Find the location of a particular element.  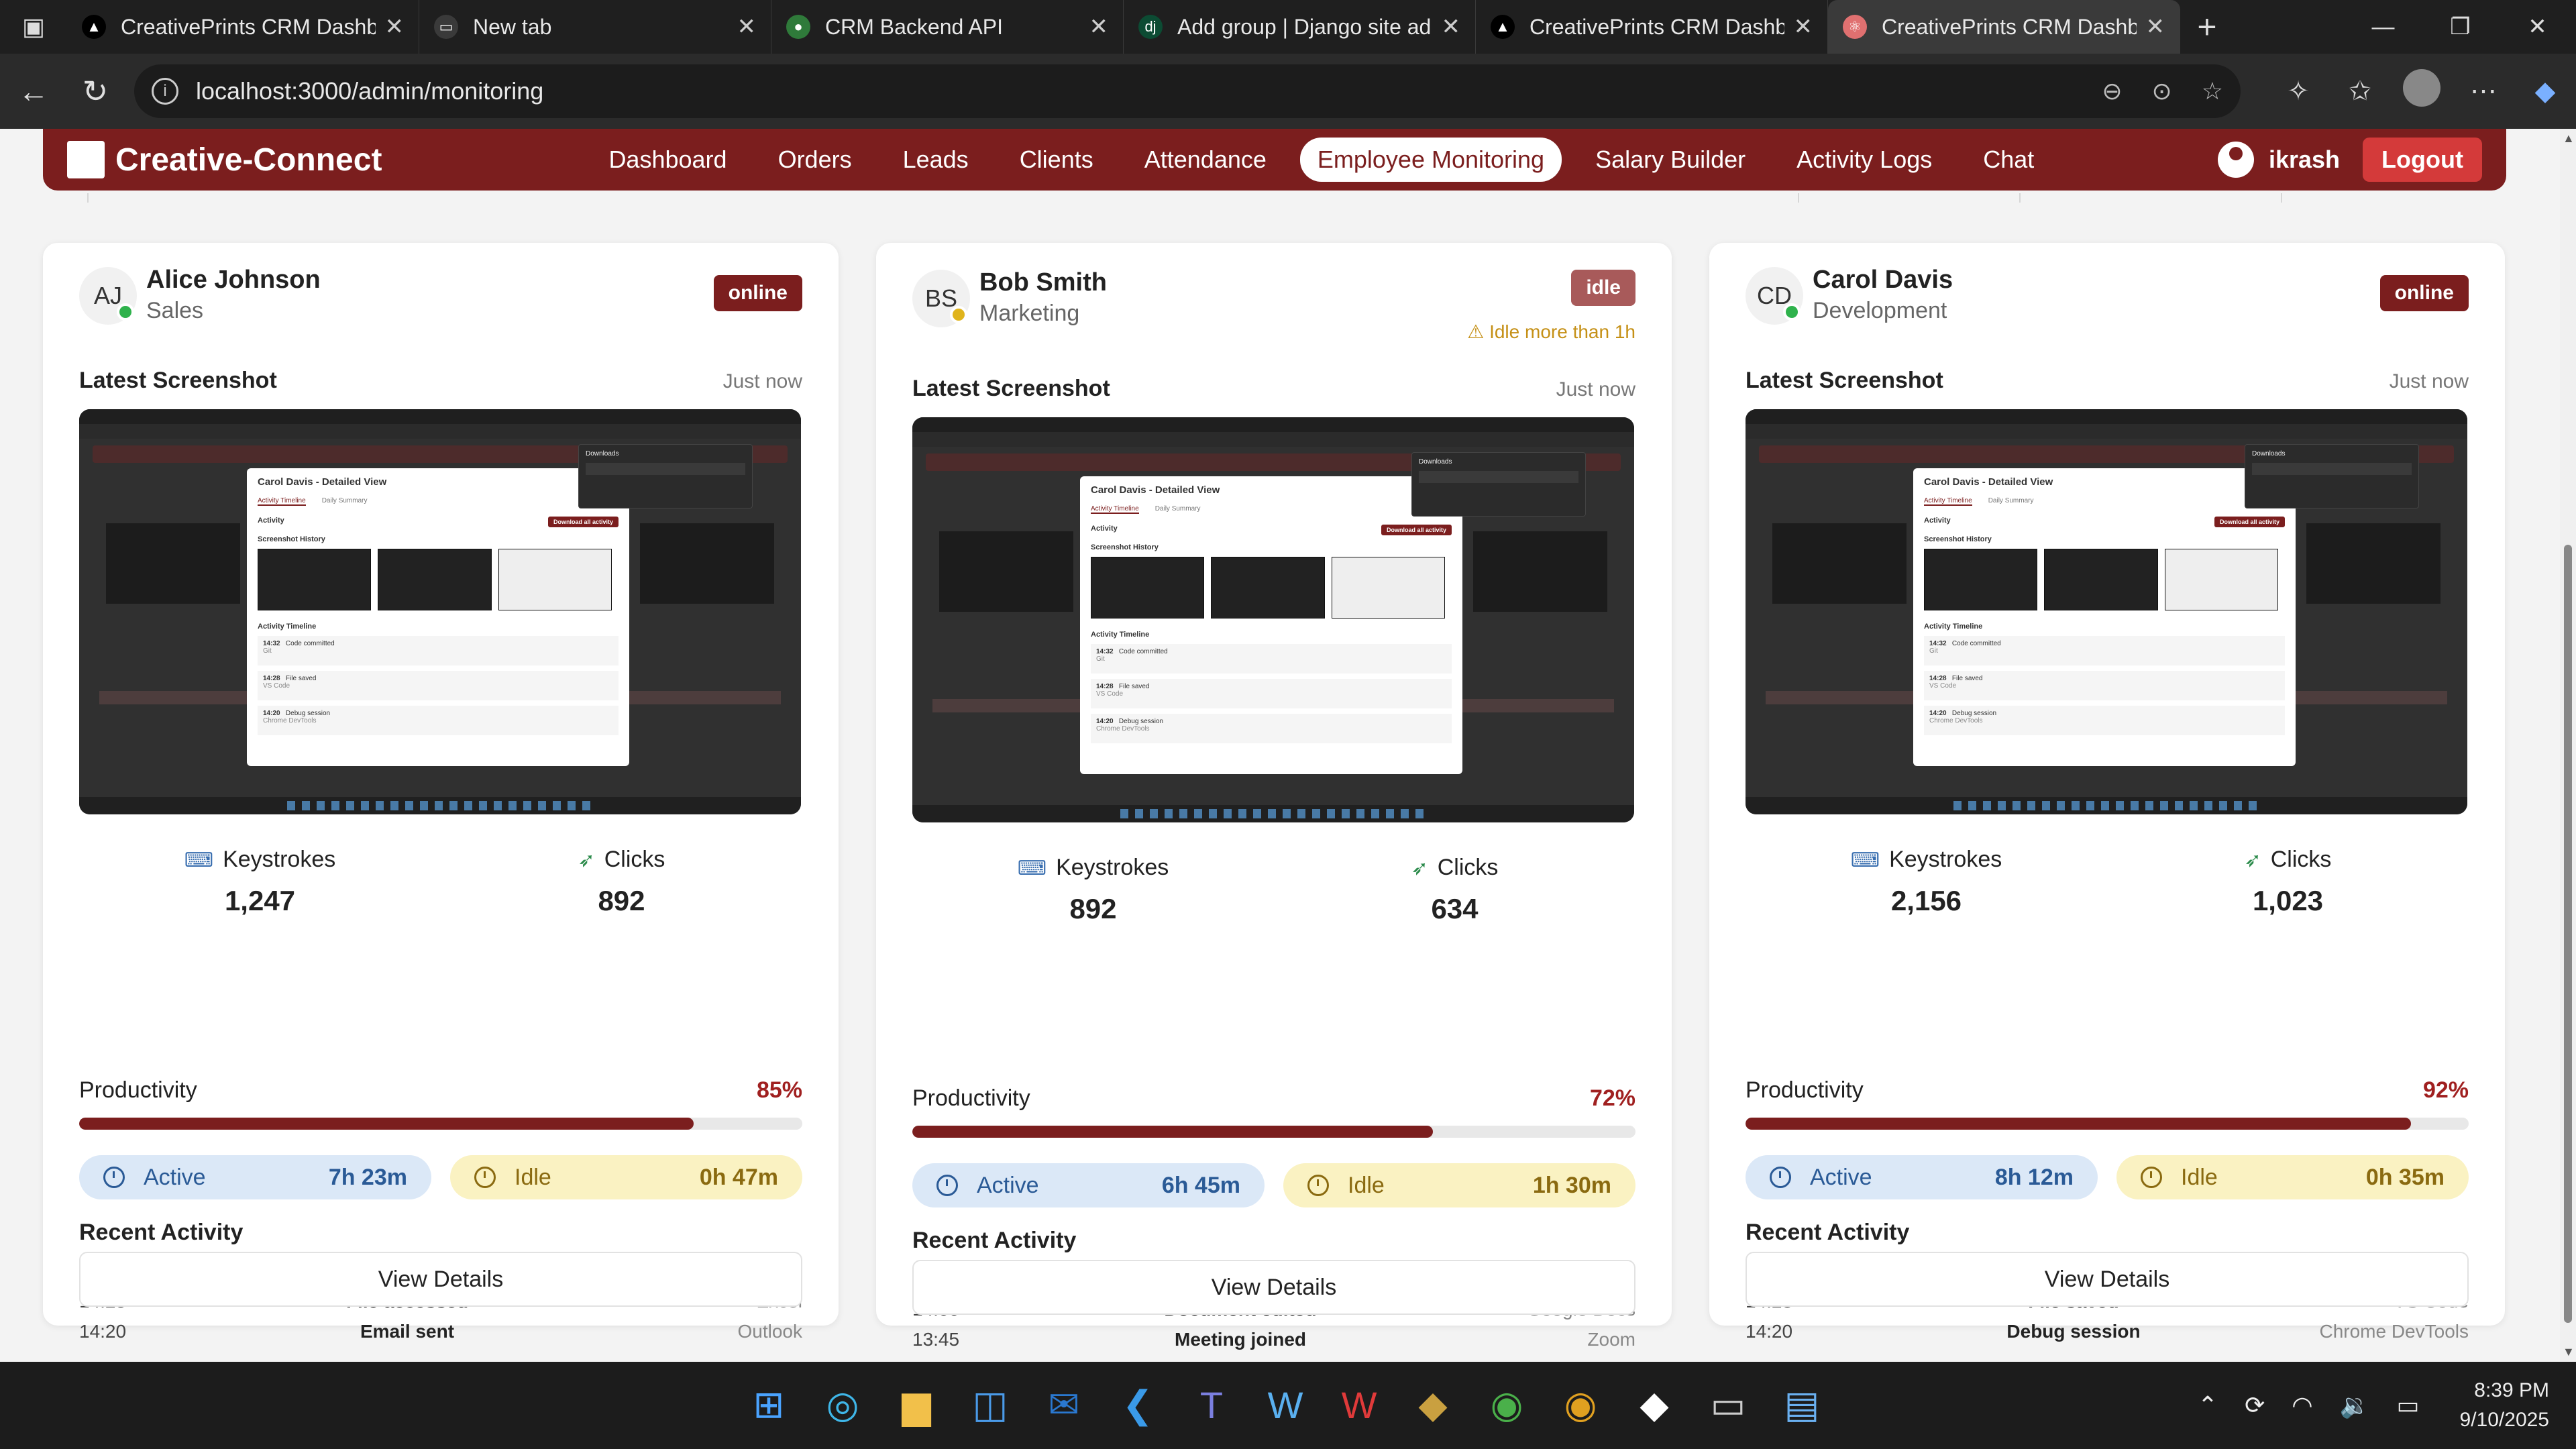

wps-icon: W is located at coordinates (1359, 1405).